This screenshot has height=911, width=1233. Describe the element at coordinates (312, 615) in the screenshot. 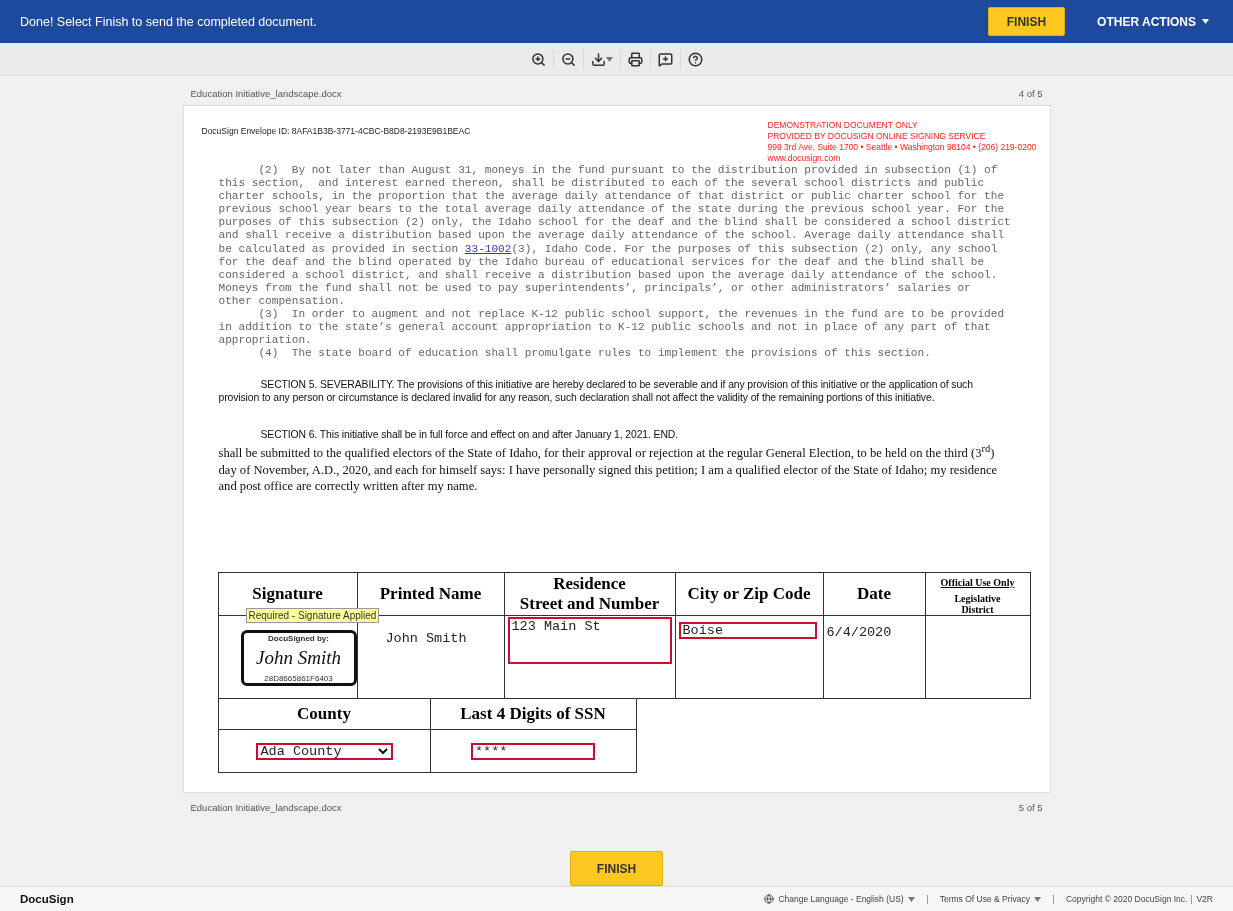

I see `tooltip: Required - Signature Applied` at that location.